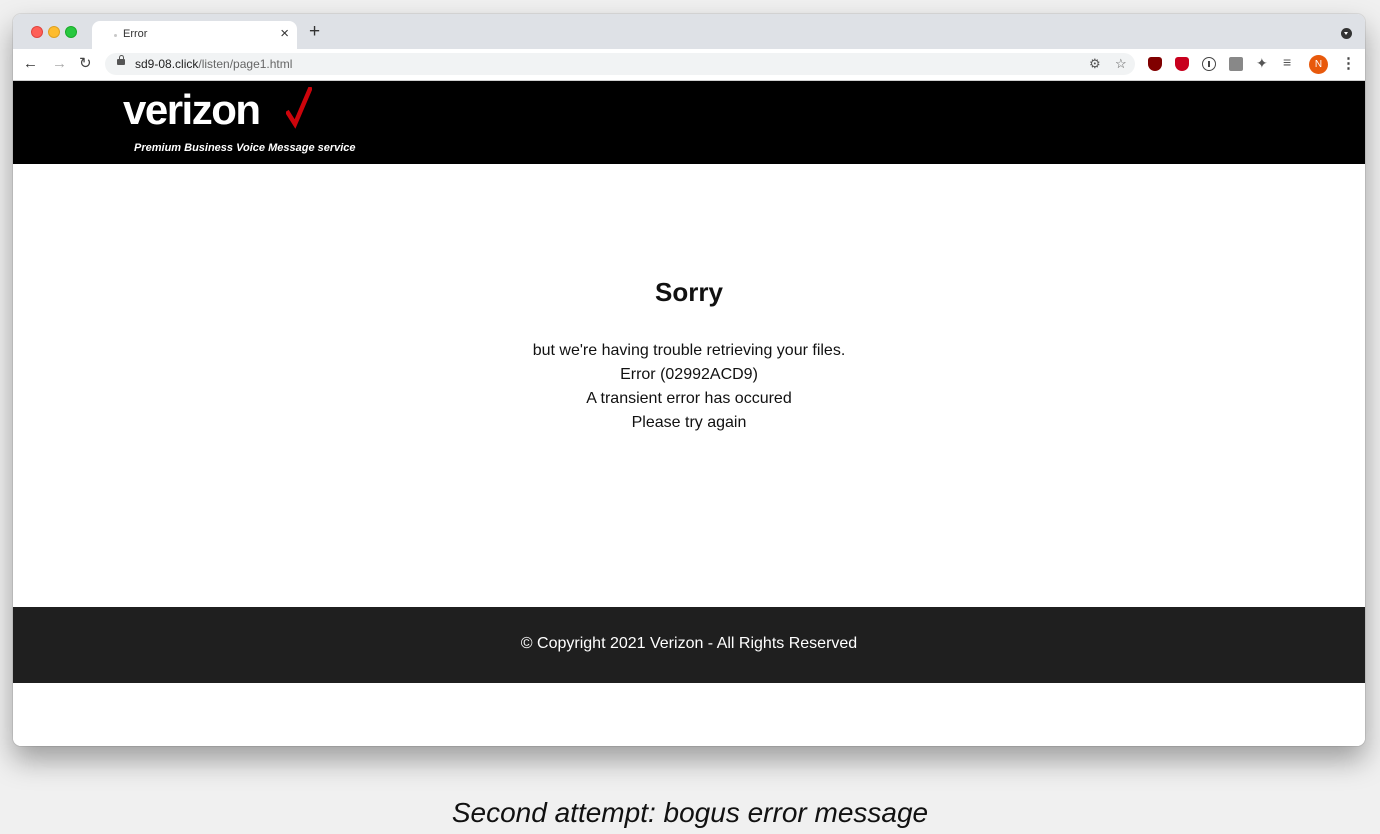  What do you see at coordinates (30, 64) in the screenshot?
I see `back-icon: ←` at bounding box center [30, 64].